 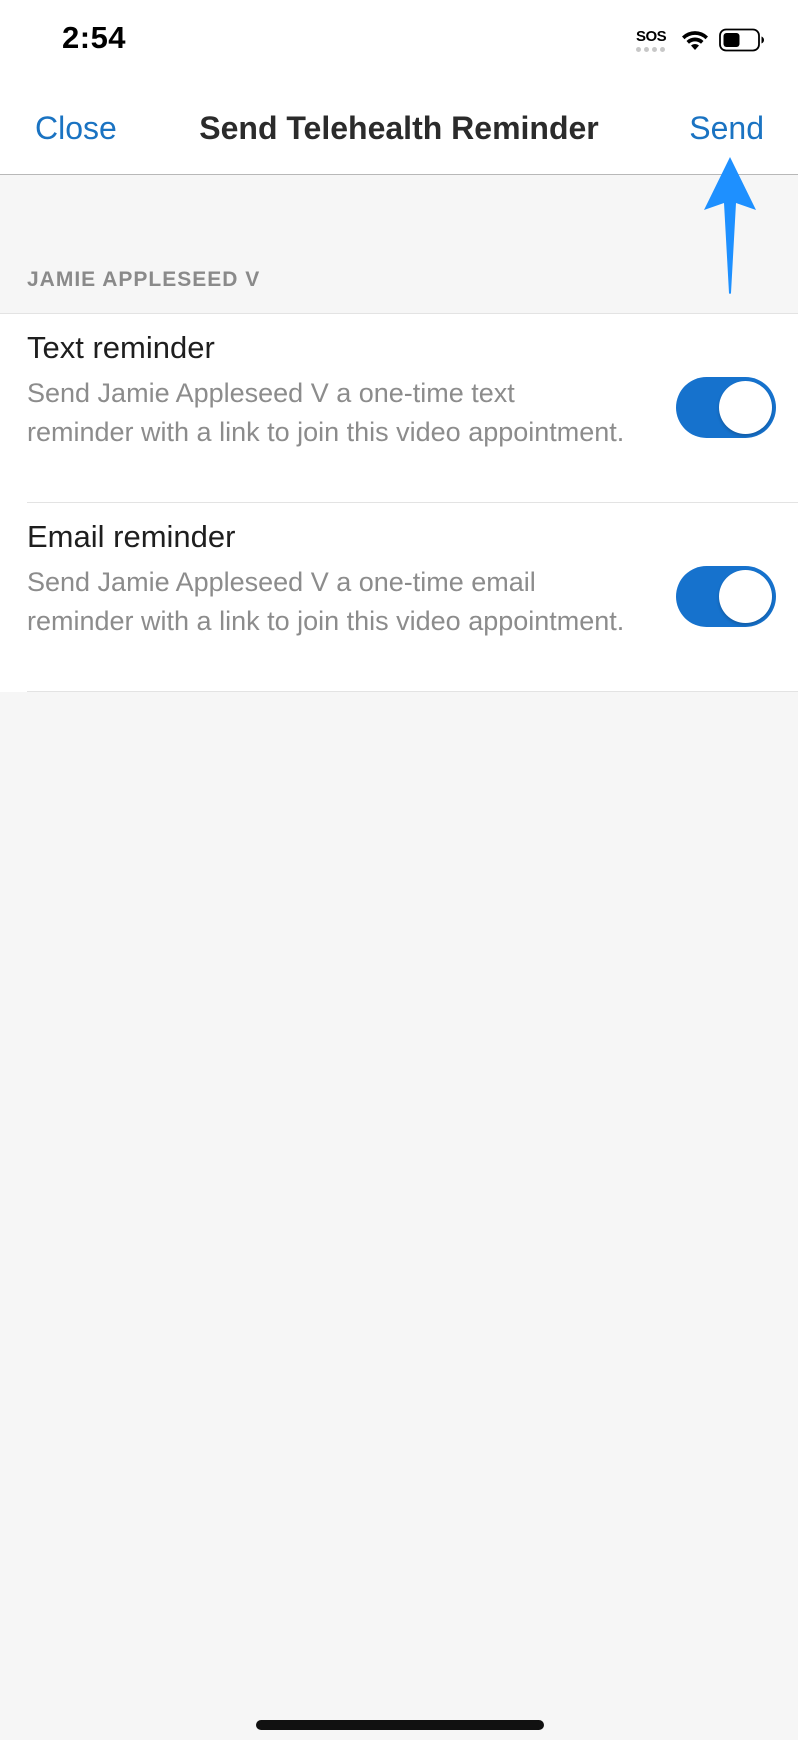 I want to click on email-reminder-toggle, so click(x=726, y=596).